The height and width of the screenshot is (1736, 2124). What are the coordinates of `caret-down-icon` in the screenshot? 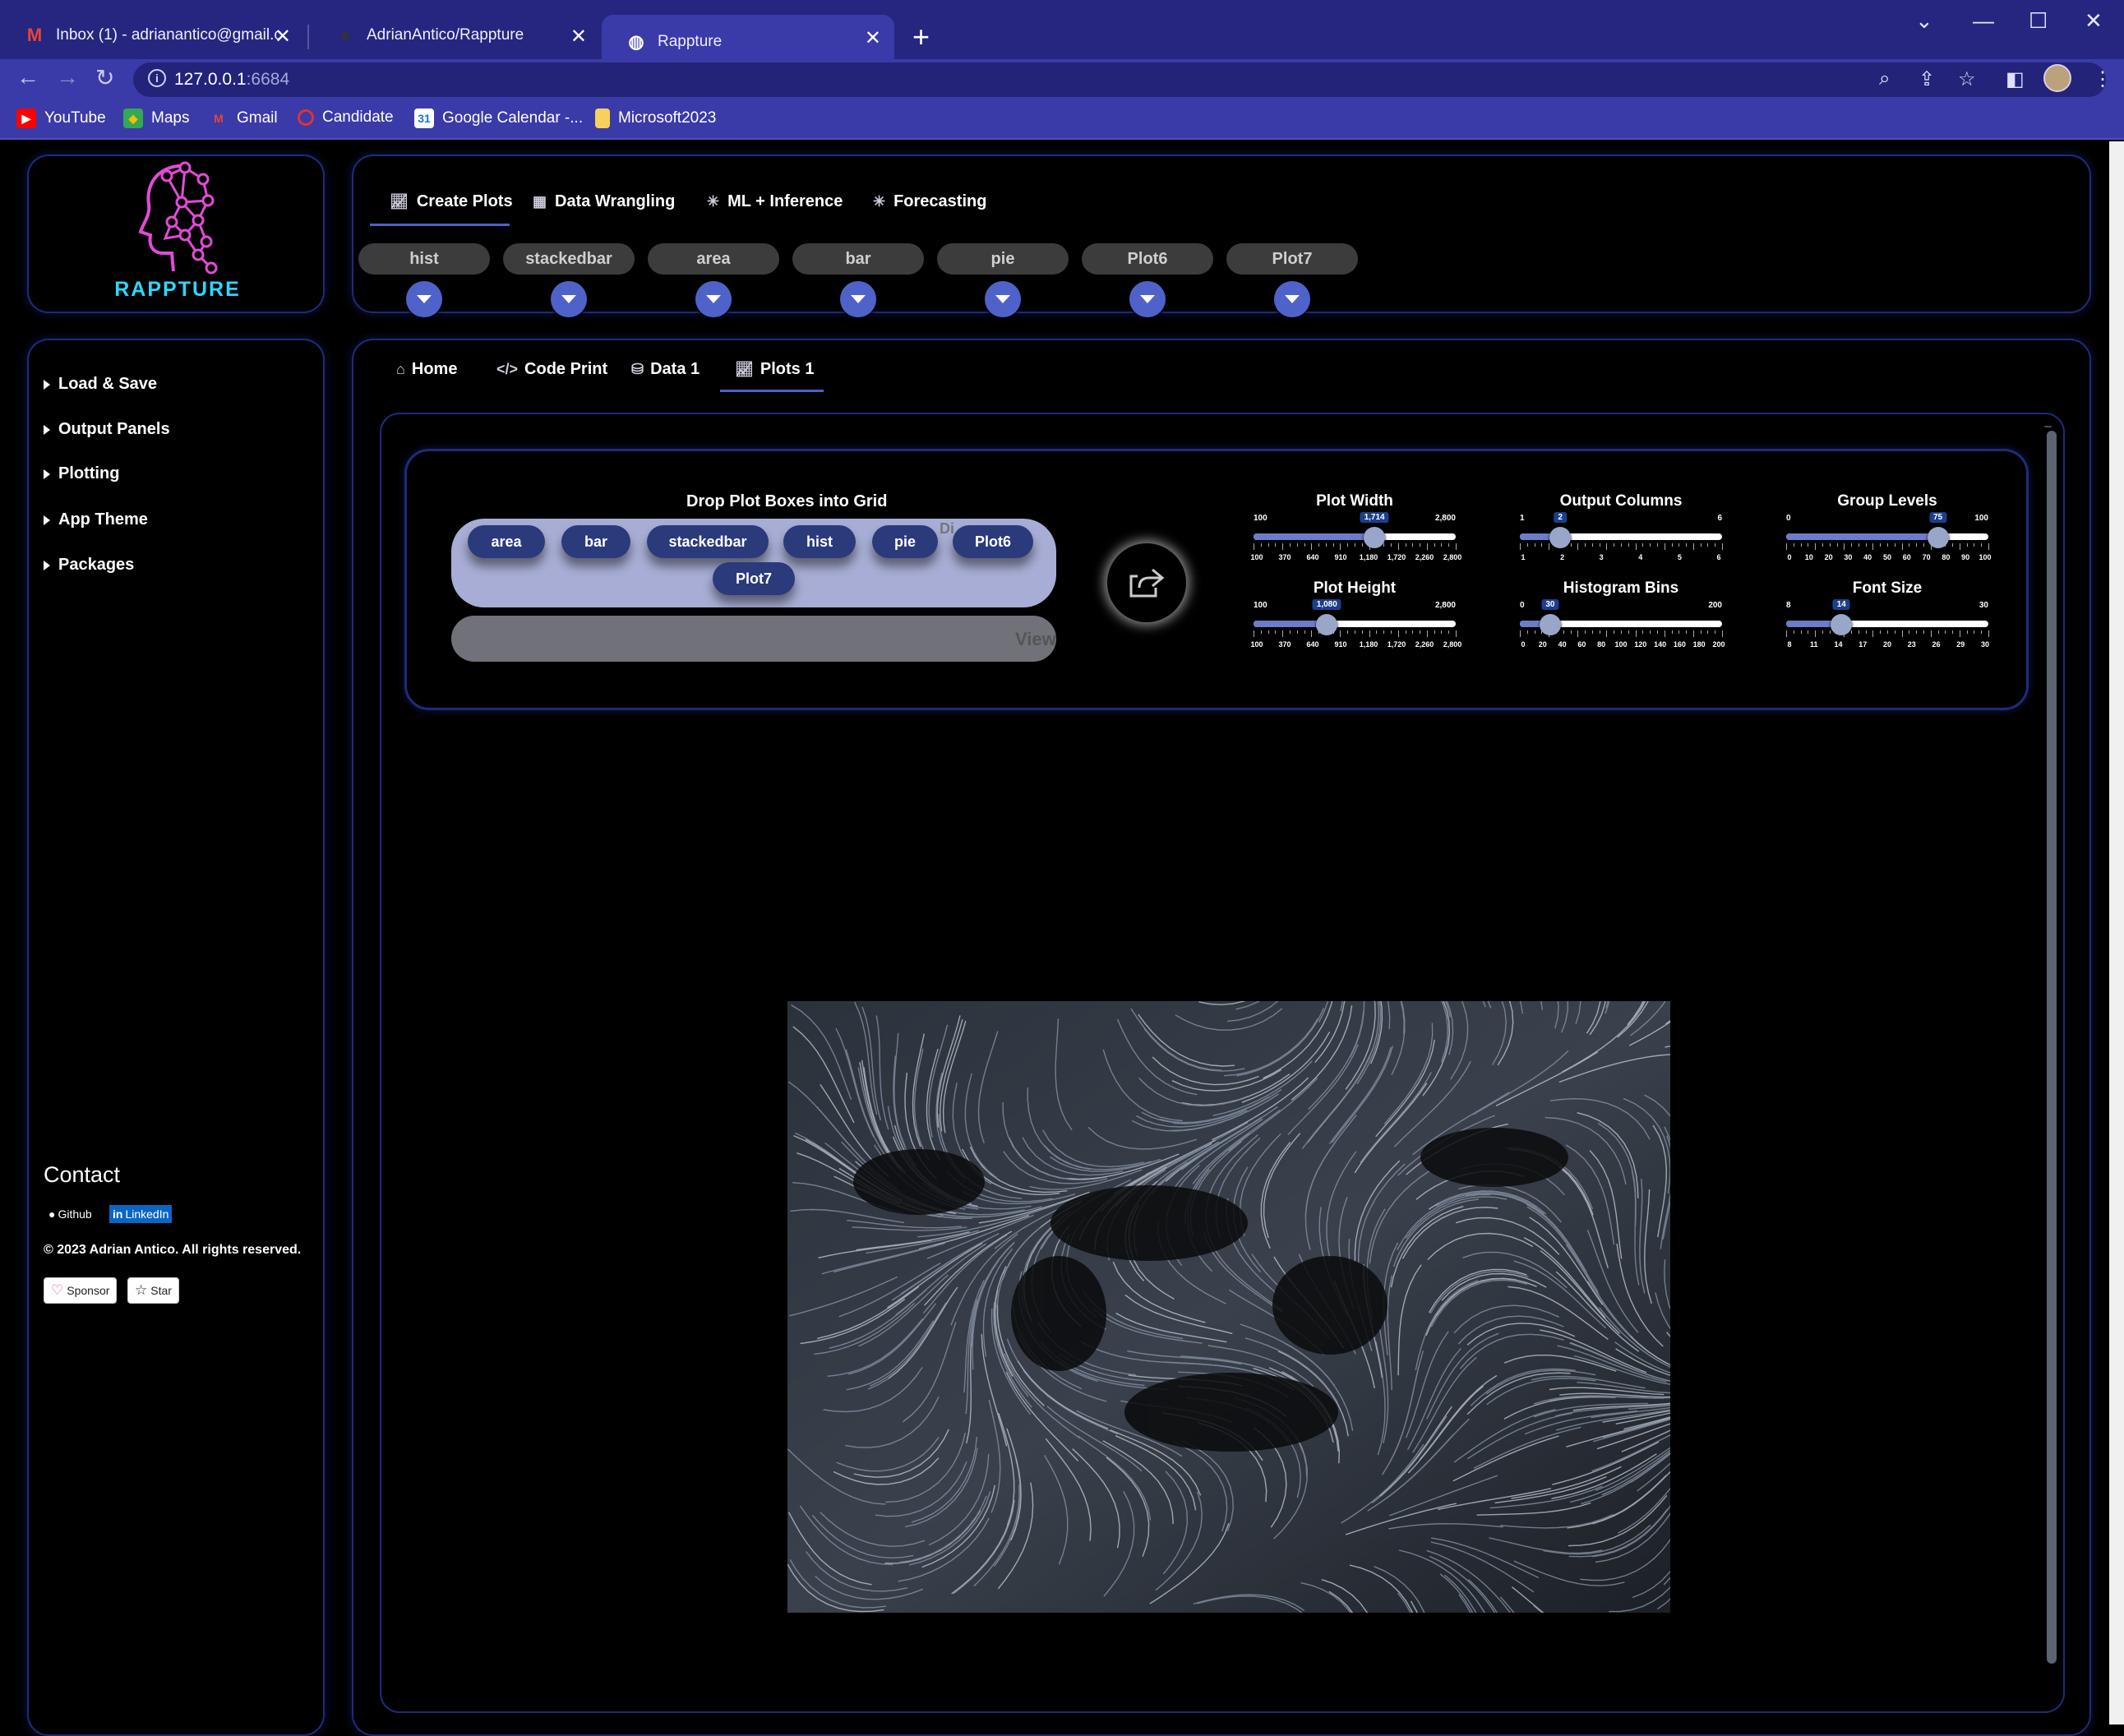 It's located at (1003, 299).